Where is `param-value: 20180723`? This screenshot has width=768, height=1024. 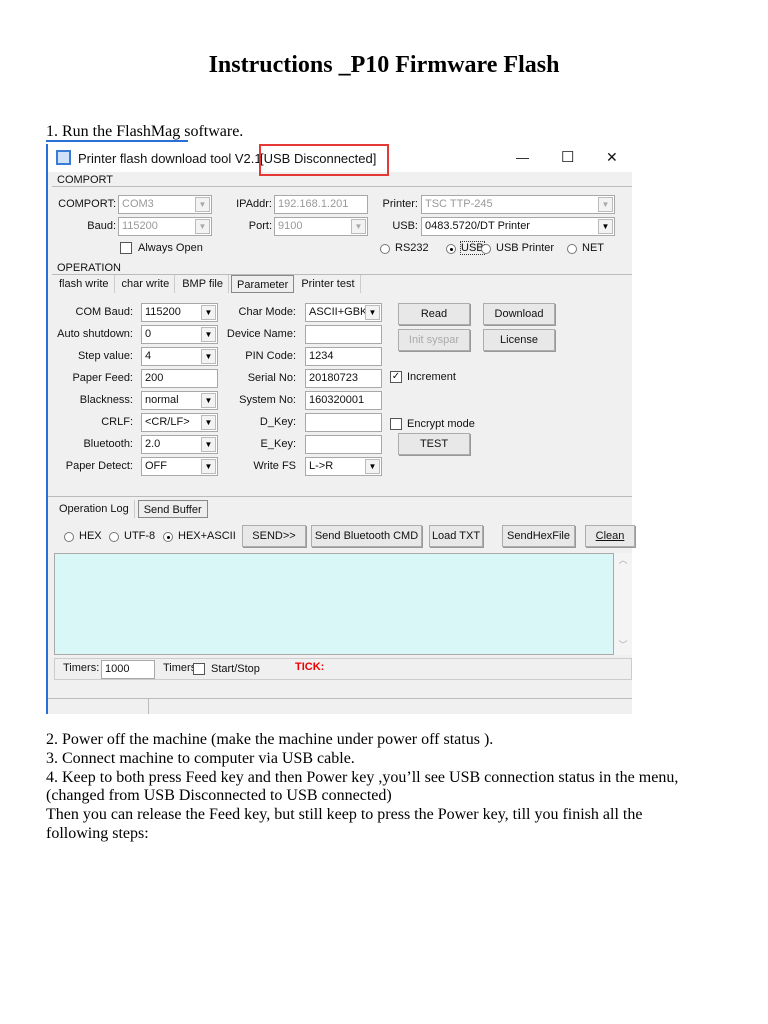
param-value: 20180723 is located at coordinates (333, 378).